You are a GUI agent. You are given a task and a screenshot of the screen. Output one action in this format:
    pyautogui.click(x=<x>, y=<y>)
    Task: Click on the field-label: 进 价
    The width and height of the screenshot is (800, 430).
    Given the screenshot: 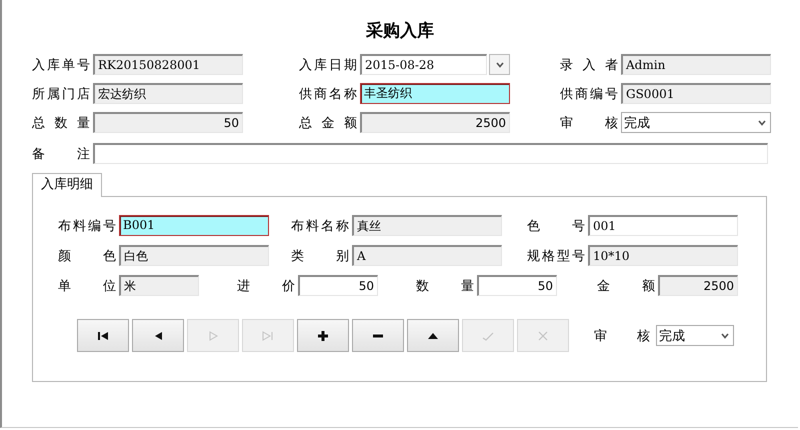 What is the action you would take?
    pyautogui.click(x=266, y=286)
    